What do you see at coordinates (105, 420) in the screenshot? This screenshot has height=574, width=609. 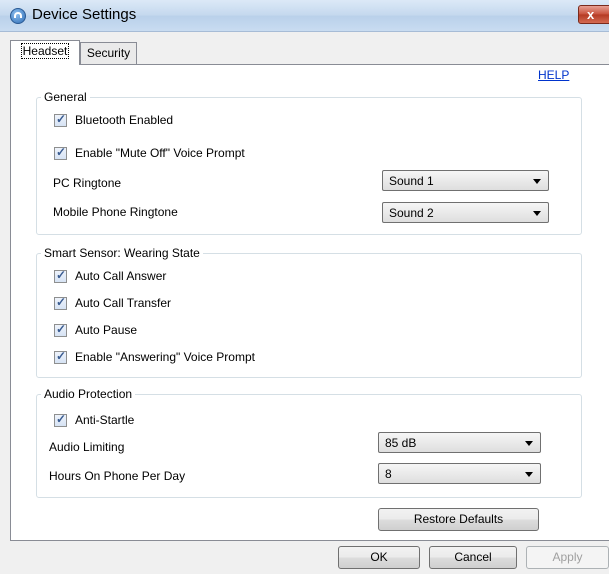 I see `anti-startle-label: Anti-Startle` at bounding box center [105, 420].